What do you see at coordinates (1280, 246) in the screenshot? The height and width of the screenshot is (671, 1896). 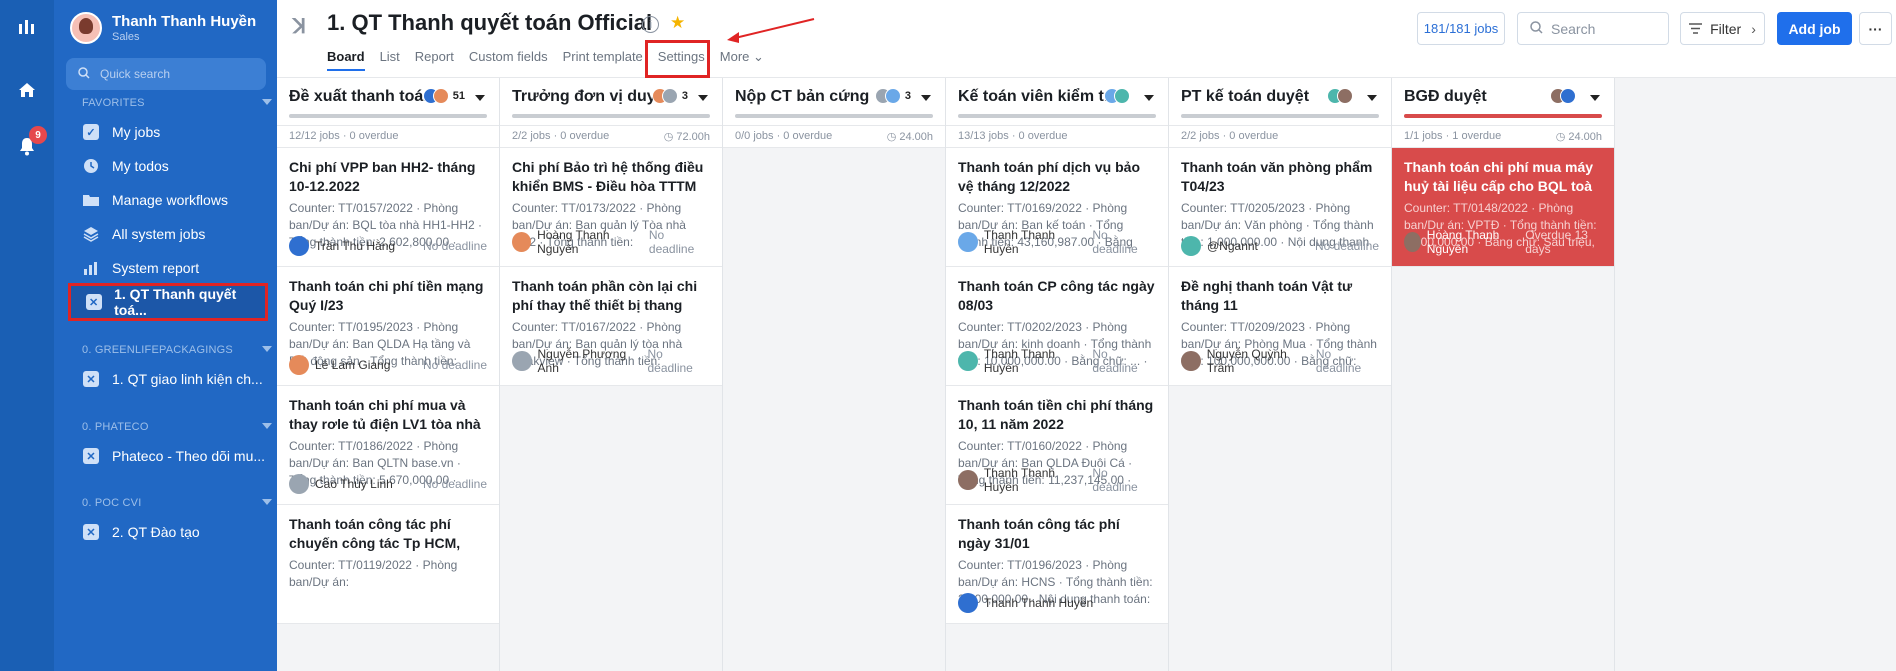 I see `job-card-footer: @Ngannt No deadline` at bounding box center [1280, 246].